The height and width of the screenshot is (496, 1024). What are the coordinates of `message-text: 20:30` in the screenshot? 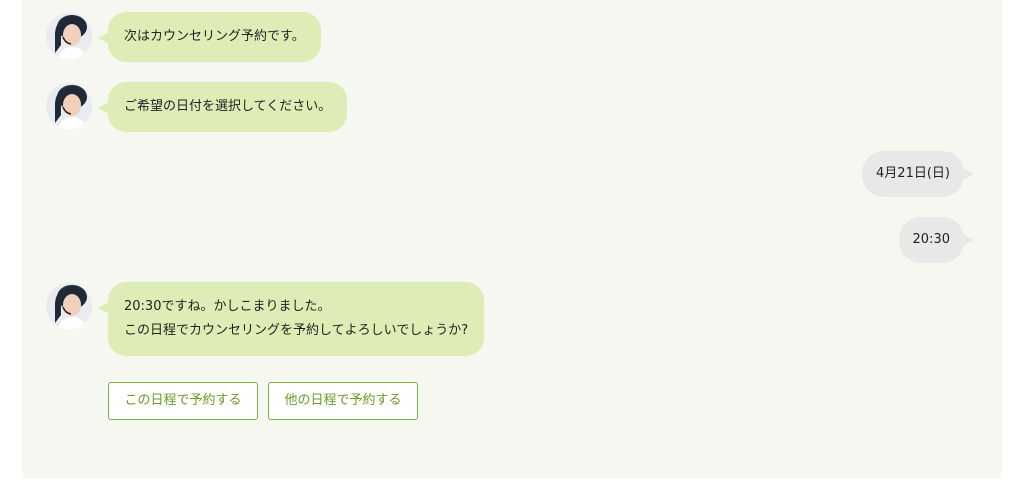 It's located at (931, 239).